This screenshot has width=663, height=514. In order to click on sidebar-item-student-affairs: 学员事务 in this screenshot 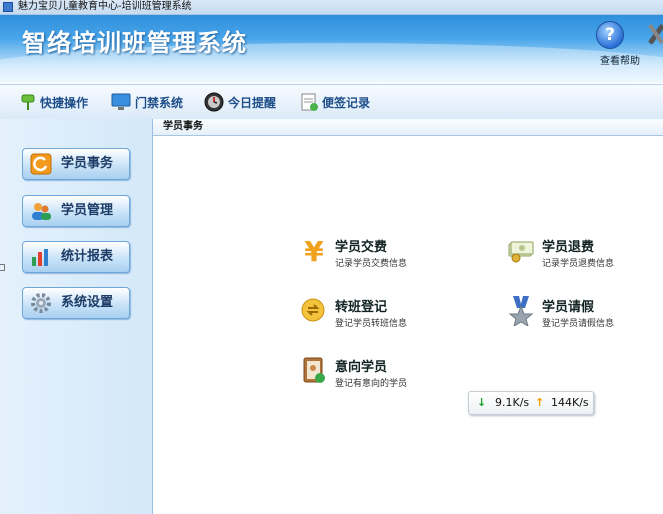, I will do `click(76, 164)`.